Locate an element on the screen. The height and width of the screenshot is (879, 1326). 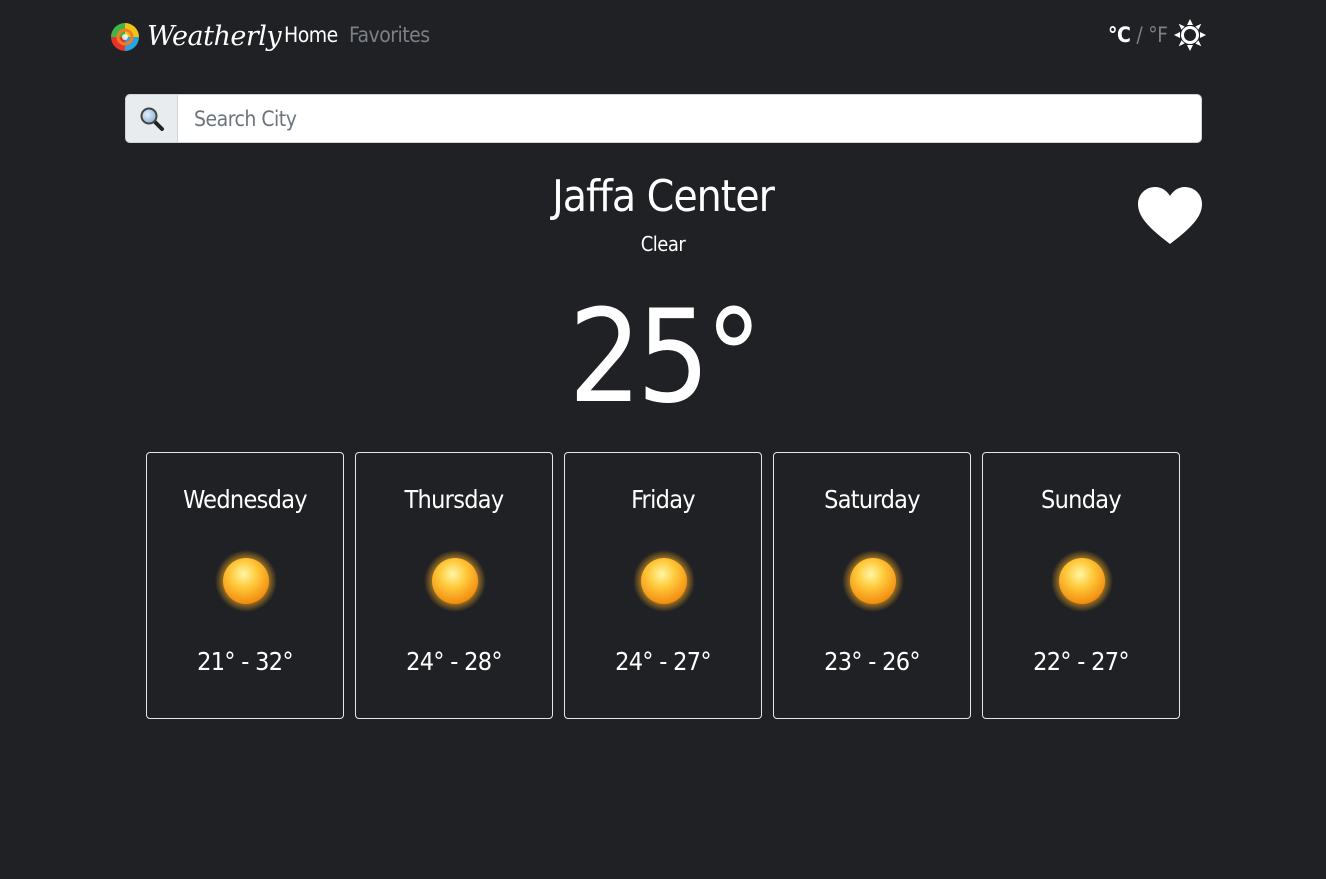
forecast-day-name: Wednesday is located at coordinates (245, 499).